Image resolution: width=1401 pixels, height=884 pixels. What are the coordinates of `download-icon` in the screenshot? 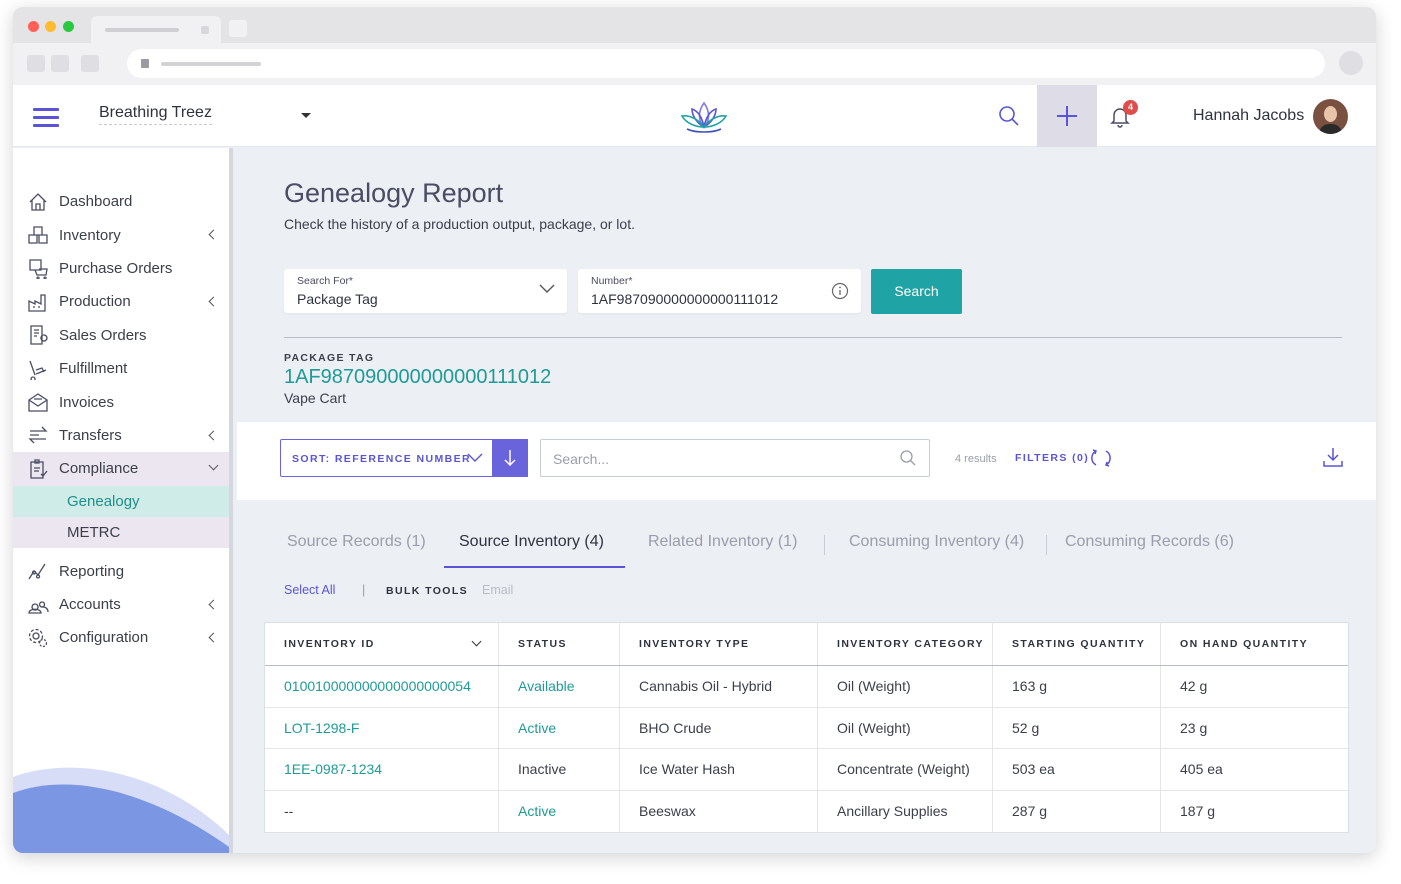 It's located at (1333, 457).